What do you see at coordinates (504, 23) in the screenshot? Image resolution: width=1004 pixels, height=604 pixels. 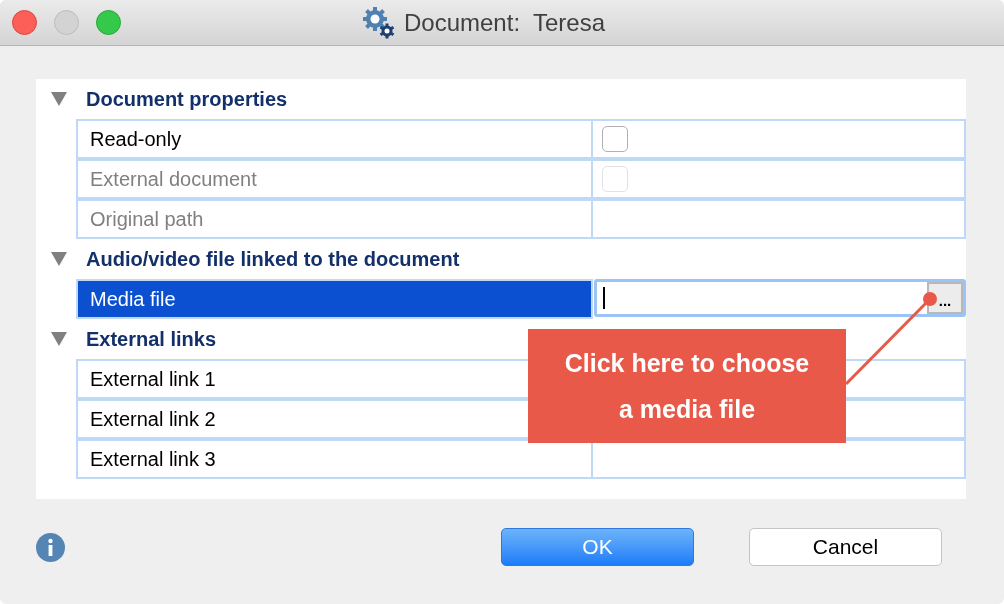 I see `window-title: Document: Teresa` at bounding box center [504, 23].